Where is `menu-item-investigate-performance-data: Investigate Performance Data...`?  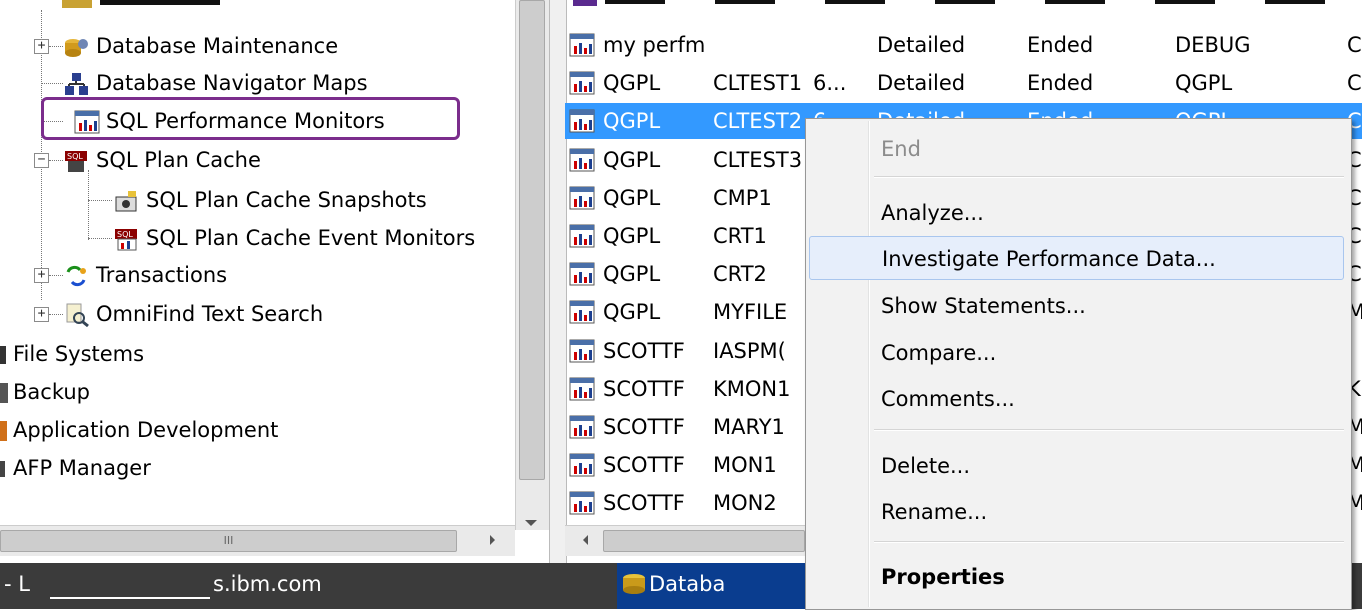 menu-item-investigate-performance-data: Investigate Performance Data... is located at coordinates (1076, 258).